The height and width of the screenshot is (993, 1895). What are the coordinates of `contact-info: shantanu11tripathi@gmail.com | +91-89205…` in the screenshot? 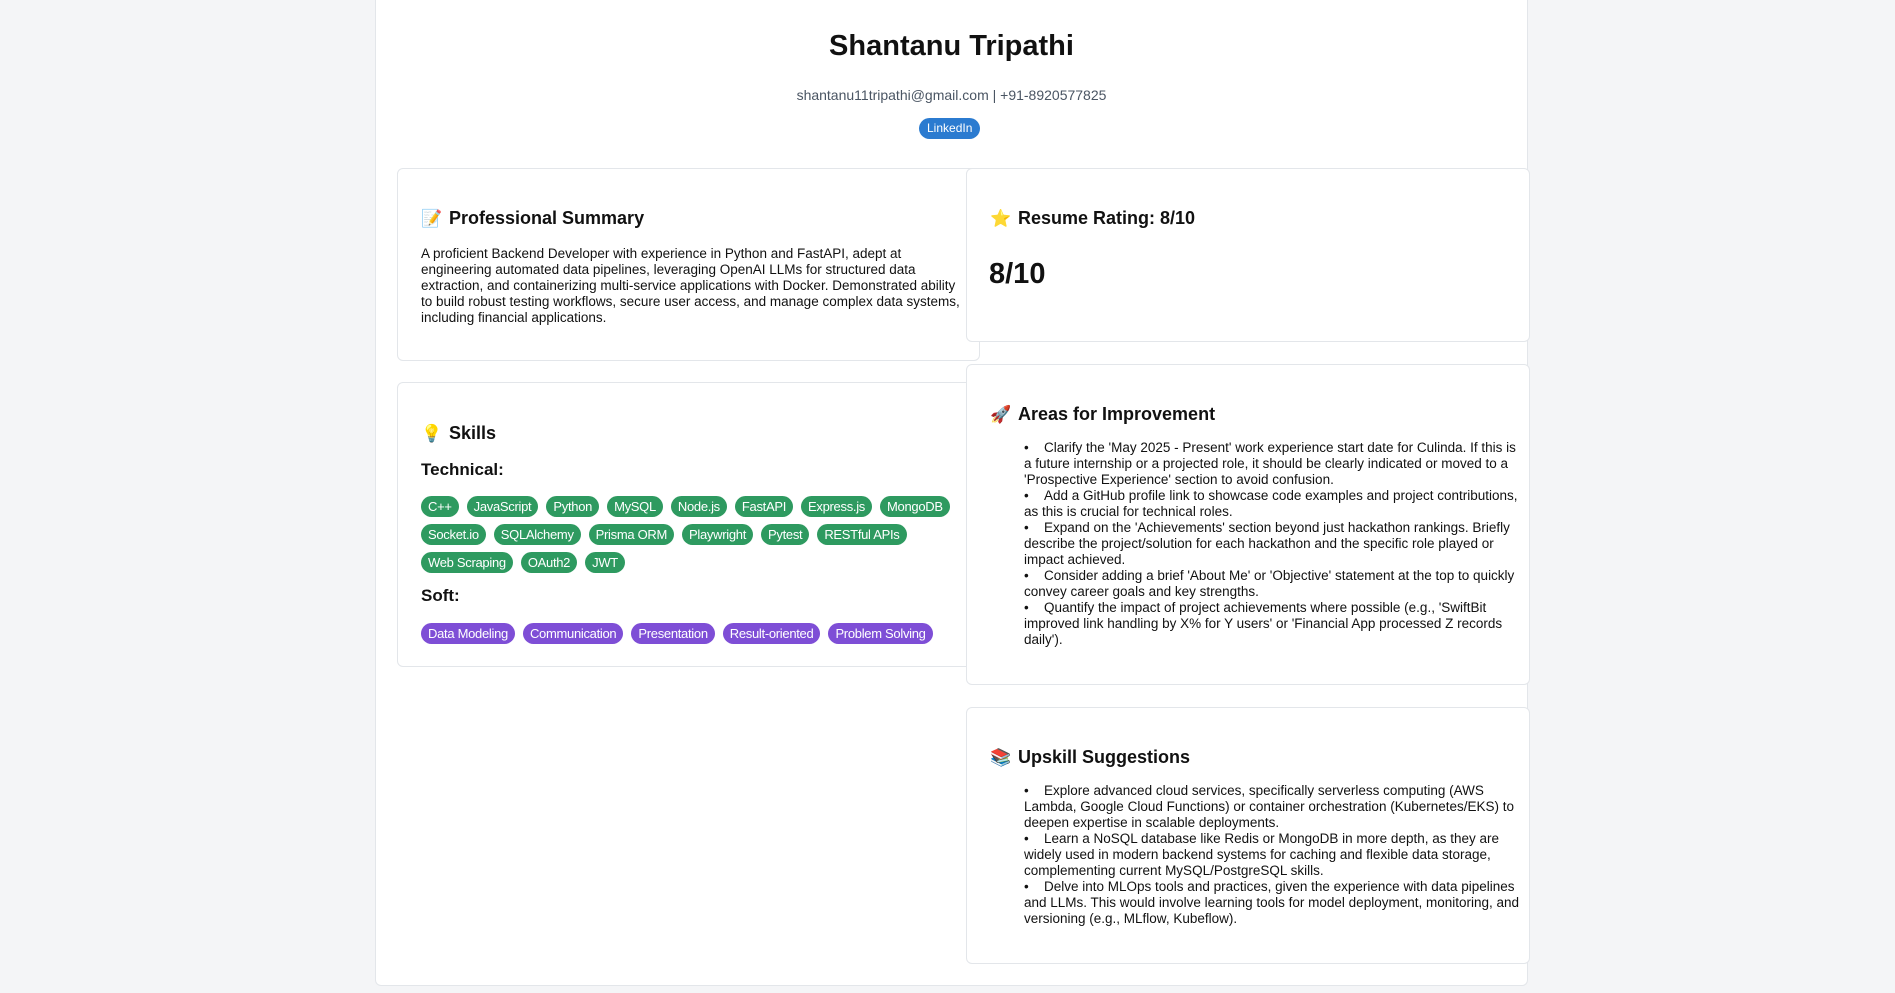 It's located at (951, 95).